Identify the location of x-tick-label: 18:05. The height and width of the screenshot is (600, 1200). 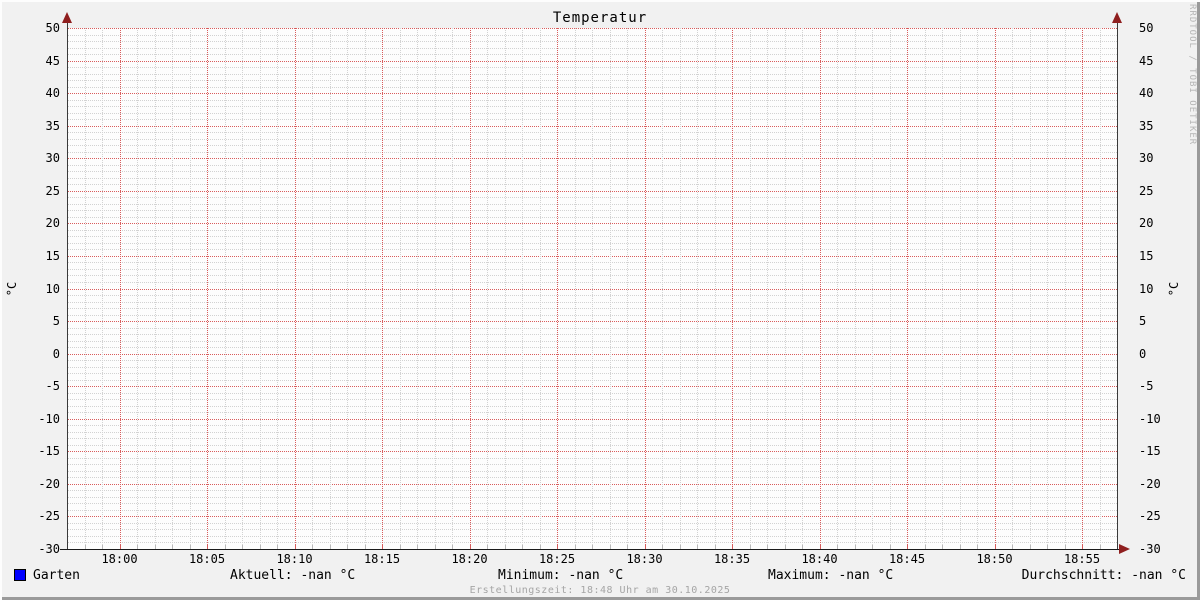
(207, 559).